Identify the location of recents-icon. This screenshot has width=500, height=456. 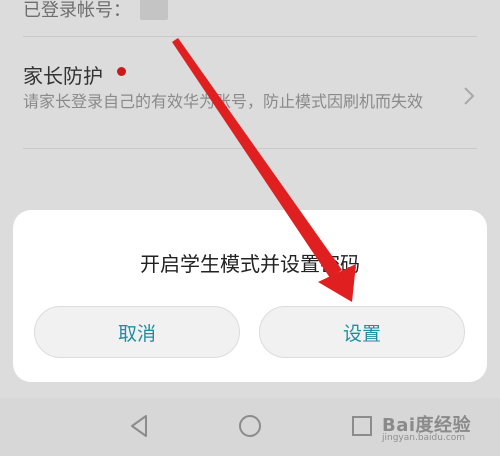
(362, 426).